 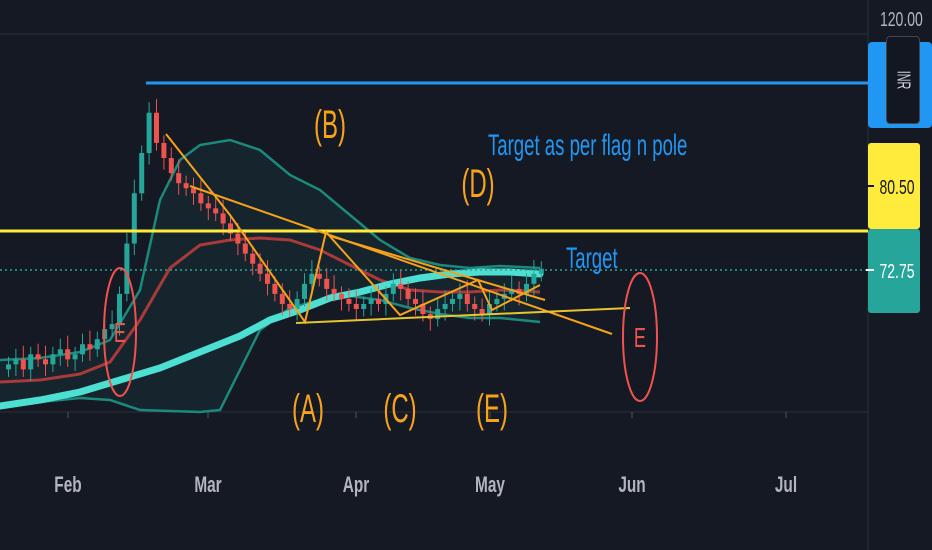 I want to click on target-annotation: Target, so click(x=592, y=259).